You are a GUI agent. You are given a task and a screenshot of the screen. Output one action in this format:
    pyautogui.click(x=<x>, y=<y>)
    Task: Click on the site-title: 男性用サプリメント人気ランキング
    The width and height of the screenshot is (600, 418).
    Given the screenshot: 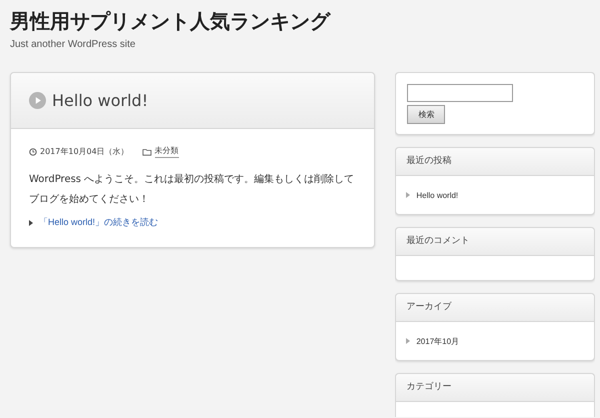 What is the action you would take?
    pyautogui.click(x=302, y=21)
    